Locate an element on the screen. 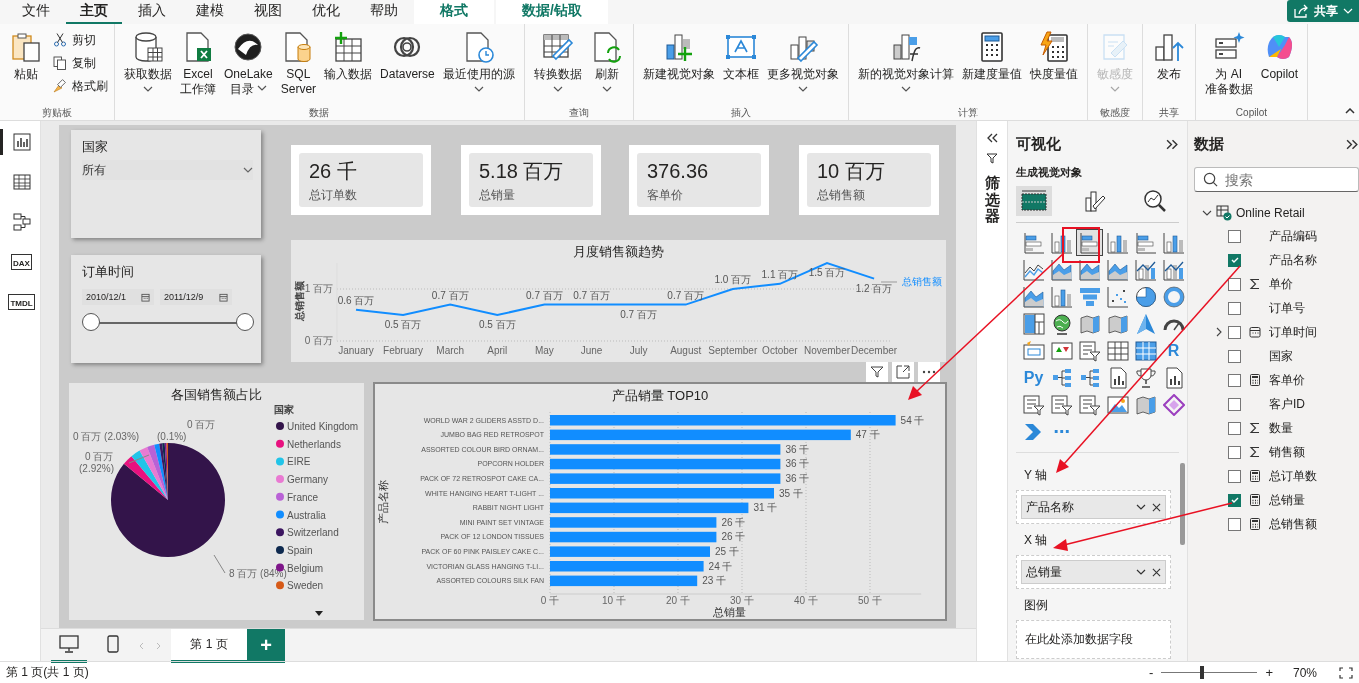  menu-tab: 视图 is located at coordinates (268, 12).